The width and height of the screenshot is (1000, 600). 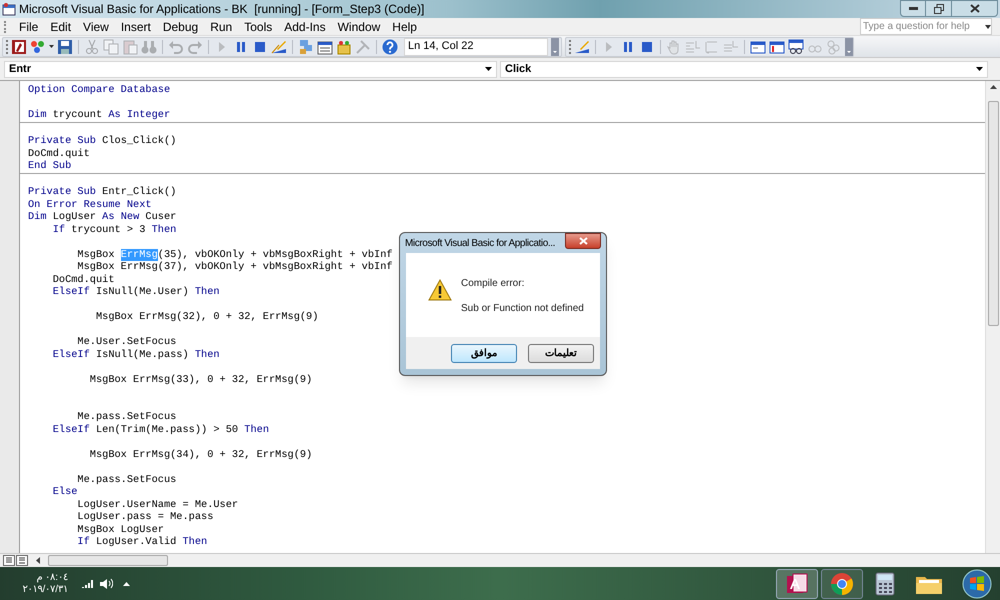 I want to click on procedure-view-icon, so click(x=9, y=560).